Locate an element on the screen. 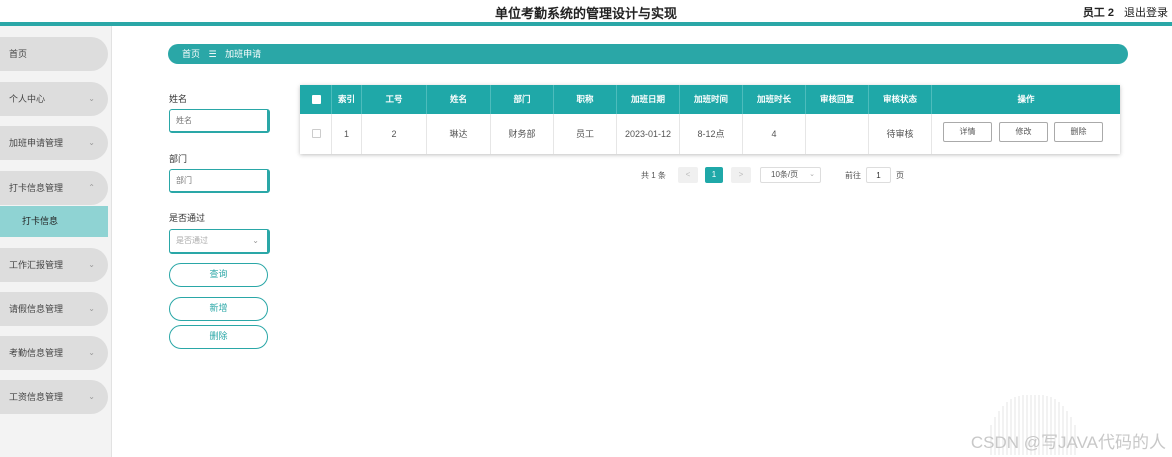 This screenshot has width=1172, height=457. user-name: 员工 2 is located at coordinates (1098, 13).